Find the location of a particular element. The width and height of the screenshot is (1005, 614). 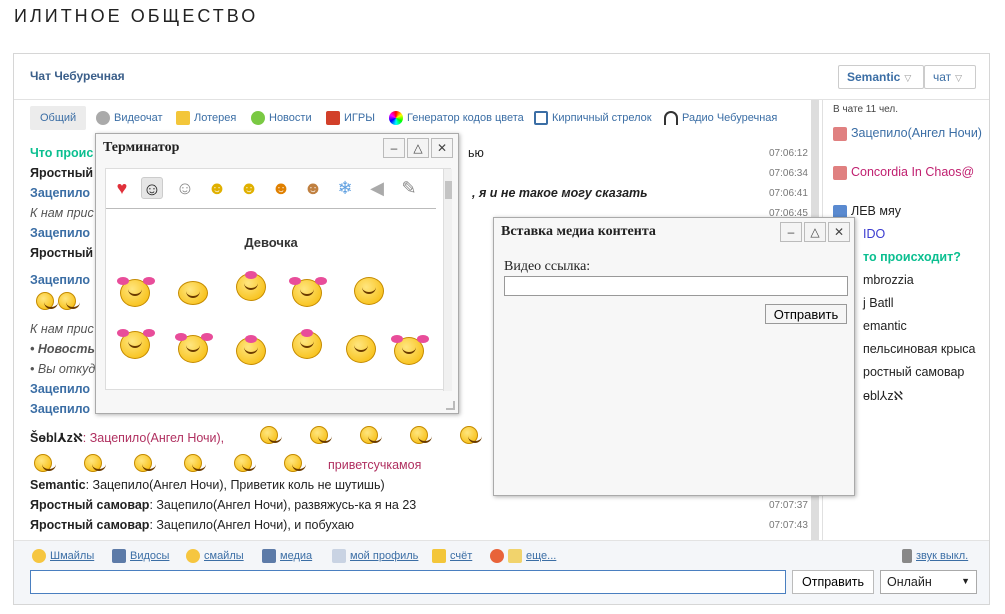

video-link-input is located at coordinates (676, 286).